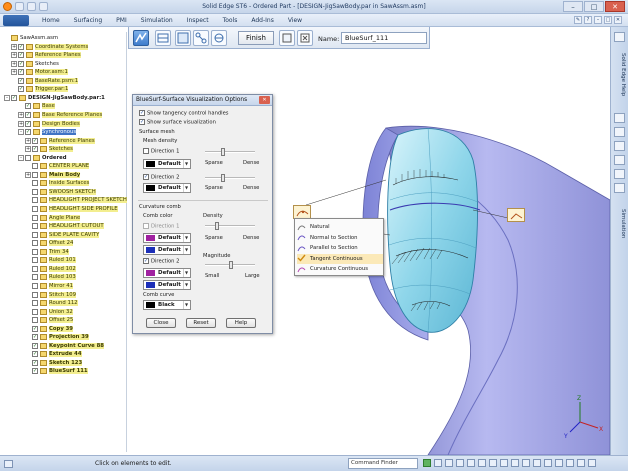  Describe the element at coordinates (340, 269) in the screenshot. I see `continuity-option: Curvature Continuous` at that location.